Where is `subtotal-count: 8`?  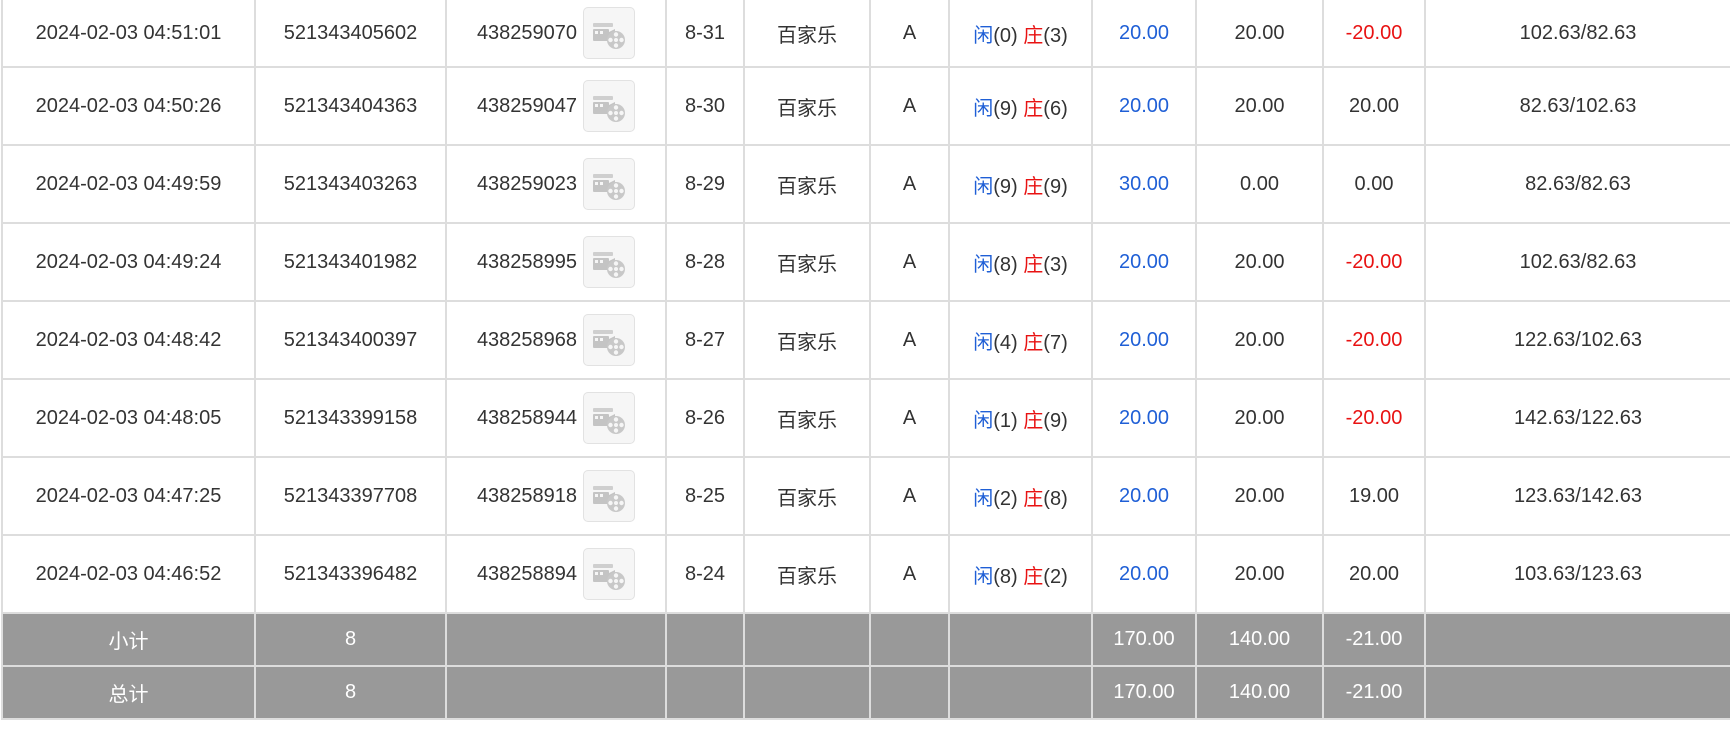 subtotal-count: 8 is located at coordinates (350, 639).